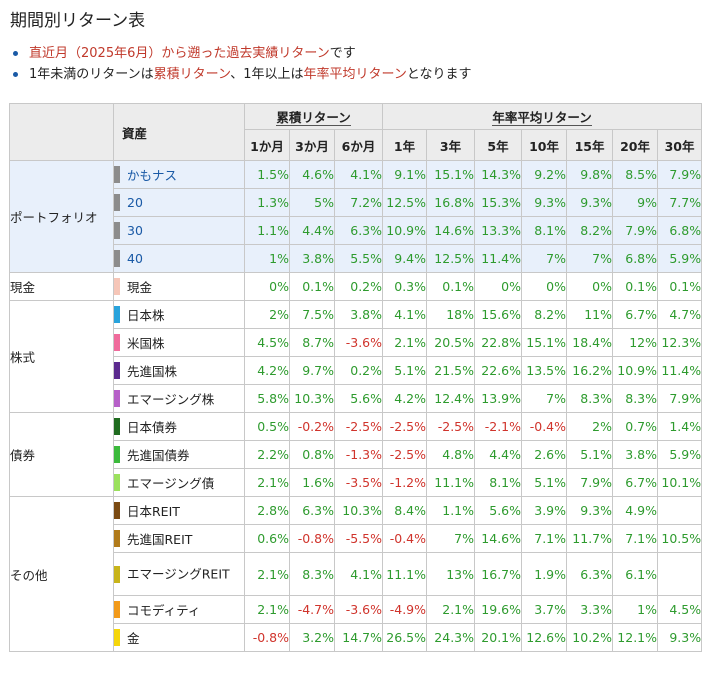 This screenshot has width=709, height=674. I want to click on cumulative-return-header: 累積リターン, so click(313, 116).